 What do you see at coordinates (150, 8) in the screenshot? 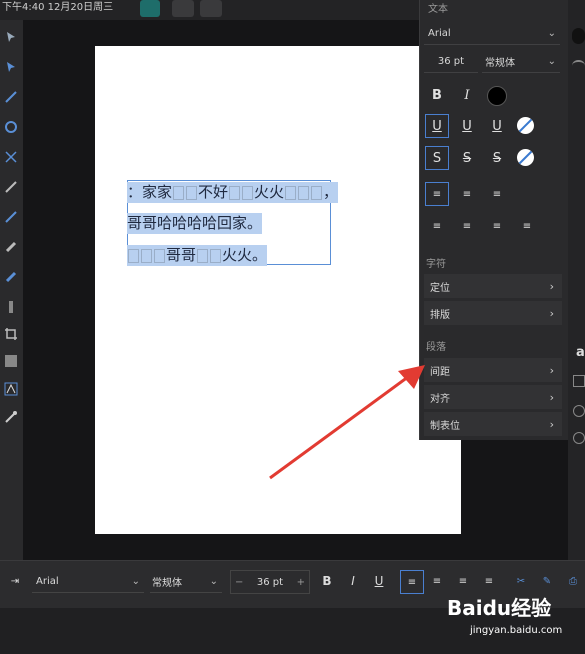
I see `persona-icon` at bounding box center [150, 8].